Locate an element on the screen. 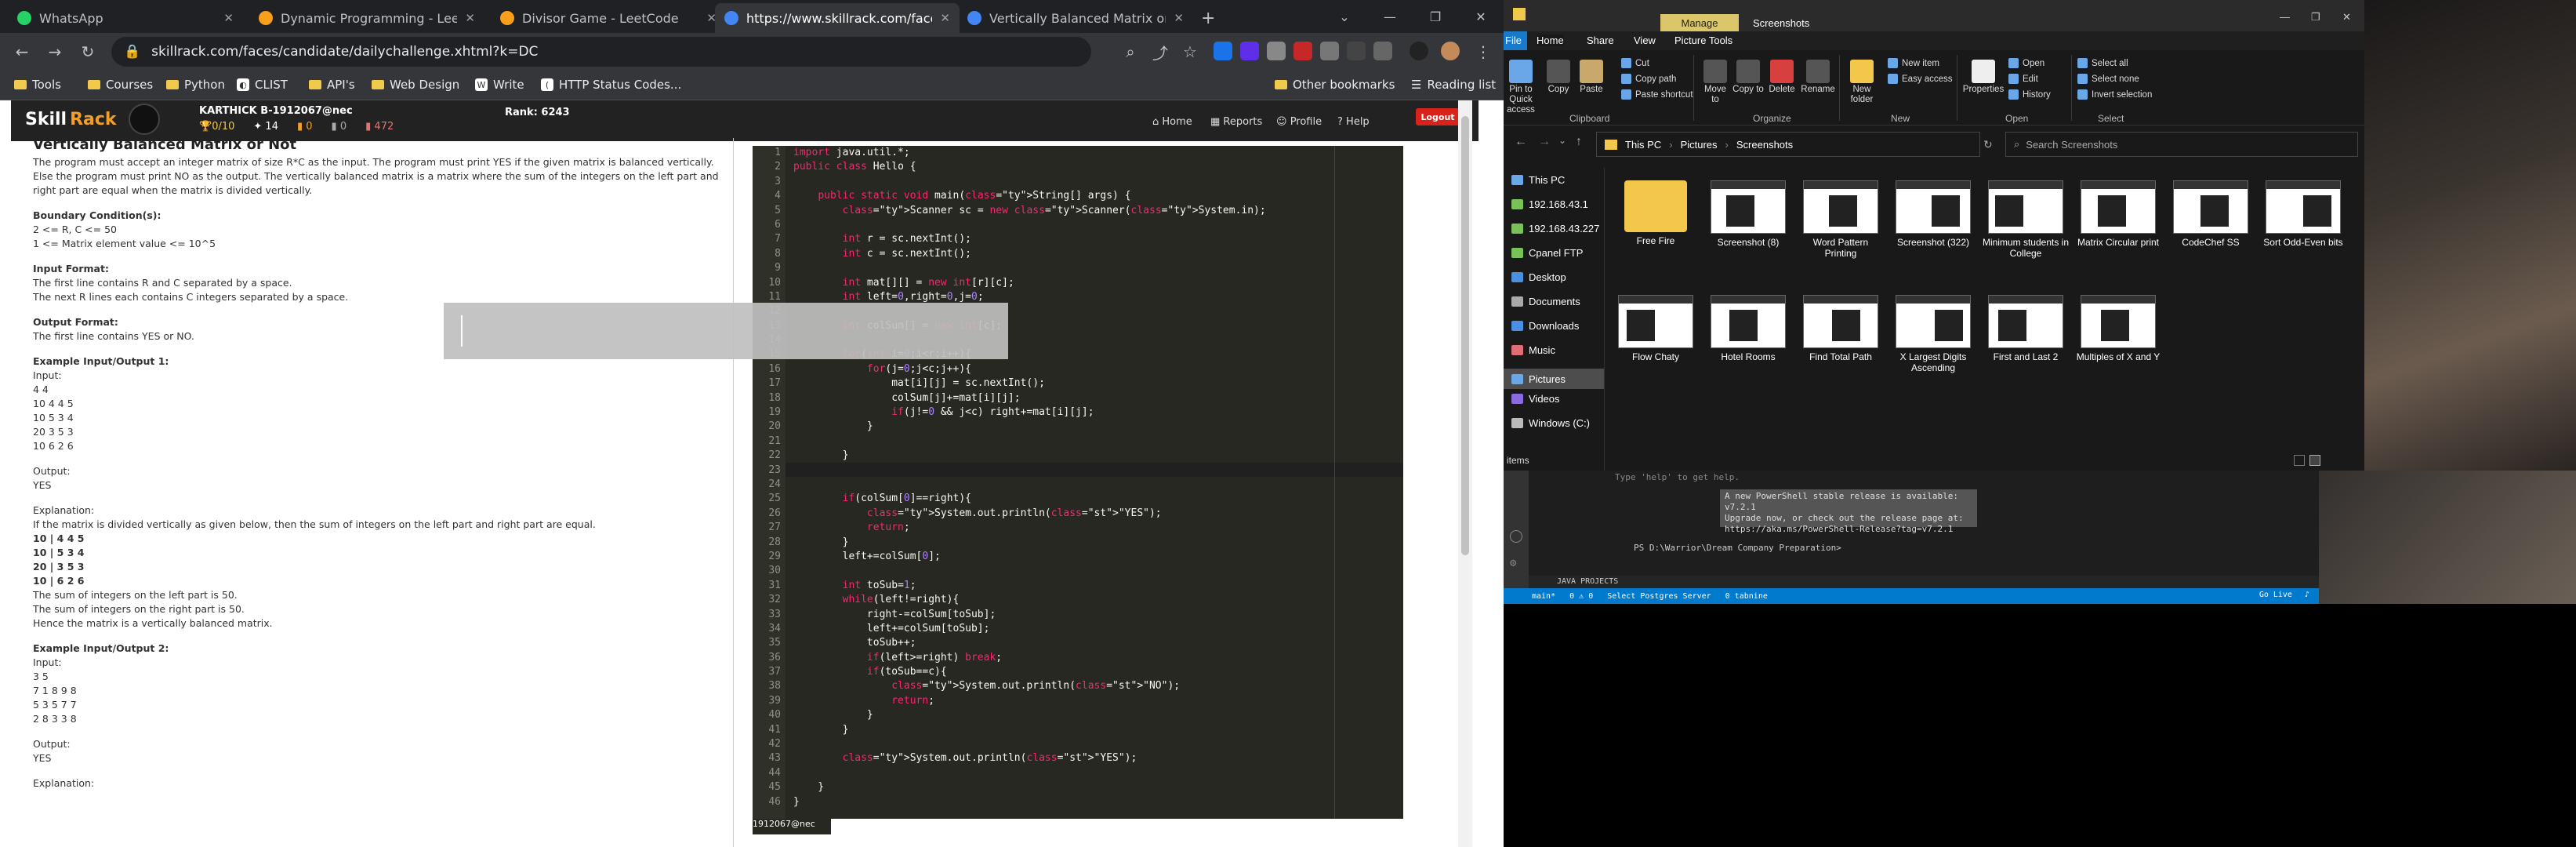 The width and height of the screenshot is (2576, 847). code-line: for(j=0;j<c;j++){ is located at coordinates (1095, 369).